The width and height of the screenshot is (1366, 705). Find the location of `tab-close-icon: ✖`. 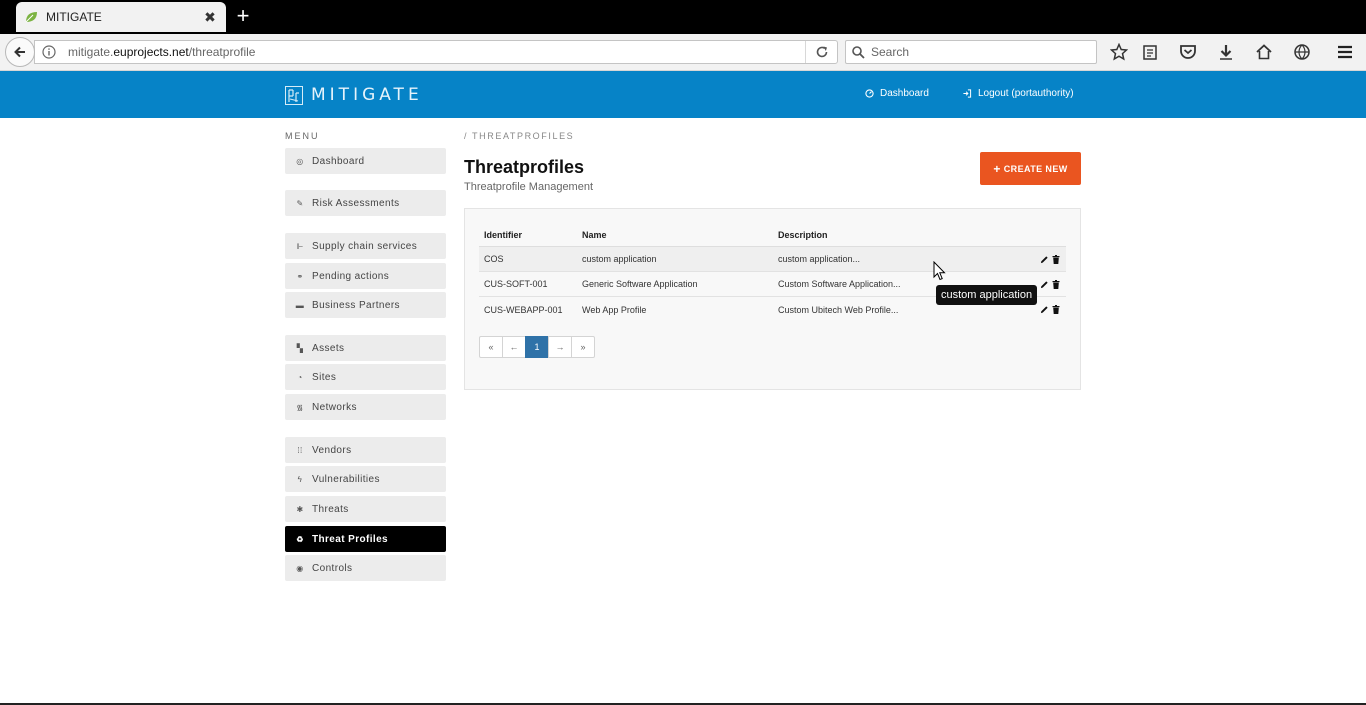

tab-close-icon: ✖ is located at coordinates (210, 17).